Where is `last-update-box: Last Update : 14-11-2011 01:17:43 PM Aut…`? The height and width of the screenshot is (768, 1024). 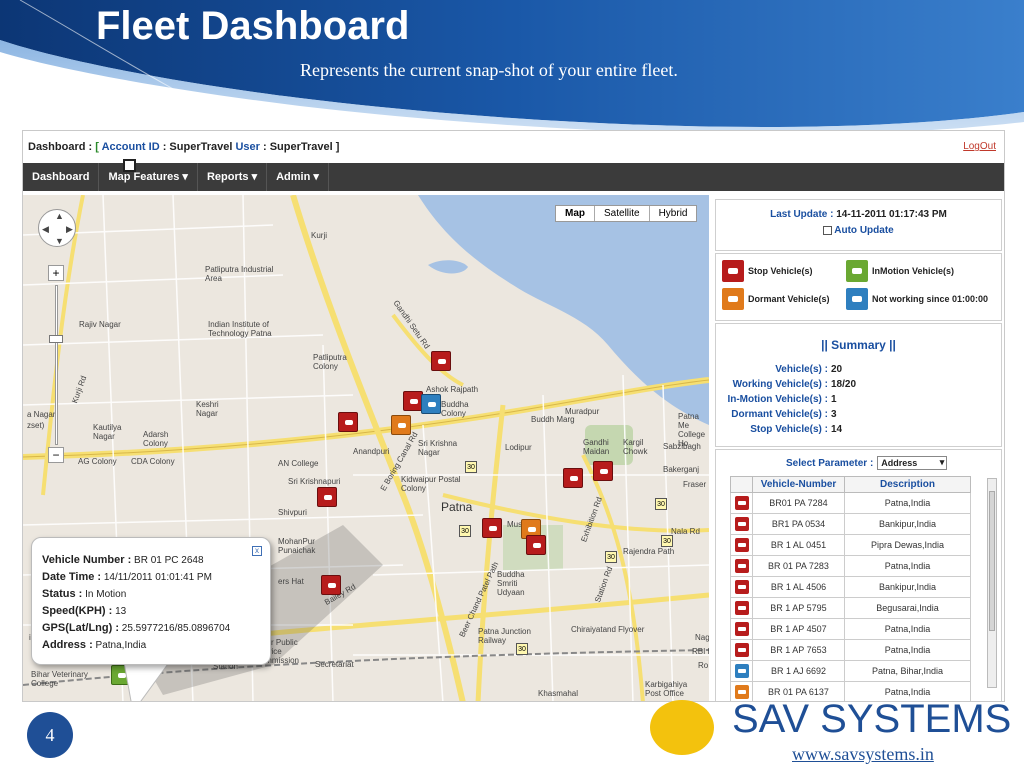 last-update-box: Last Update : 14-11-2011 01:17:43 PM Aut… is located at coordinates (858, 225).